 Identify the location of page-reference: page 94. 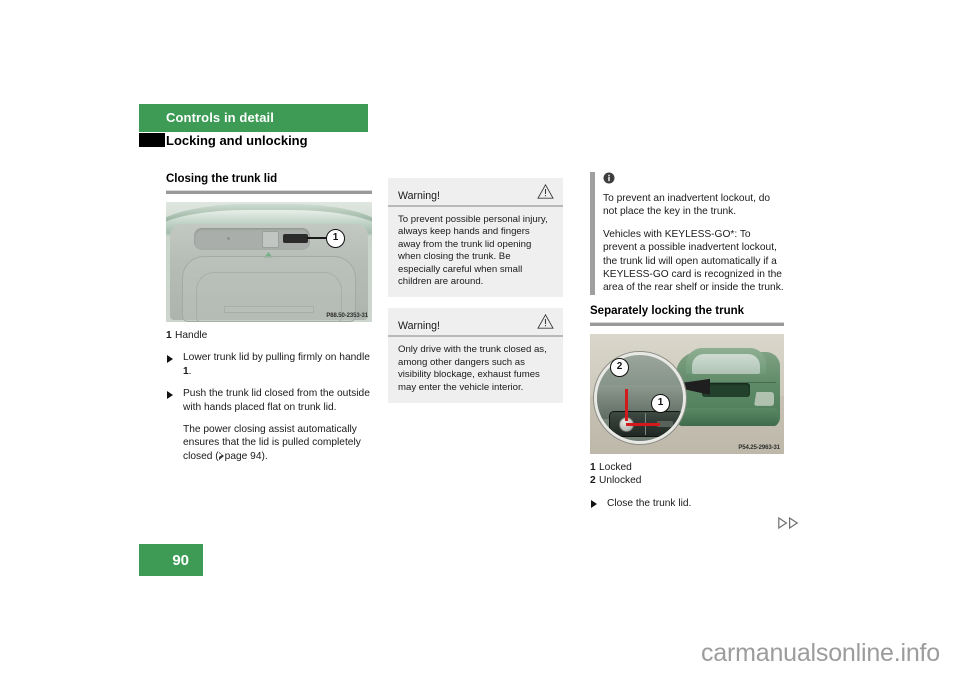
(243, 456).